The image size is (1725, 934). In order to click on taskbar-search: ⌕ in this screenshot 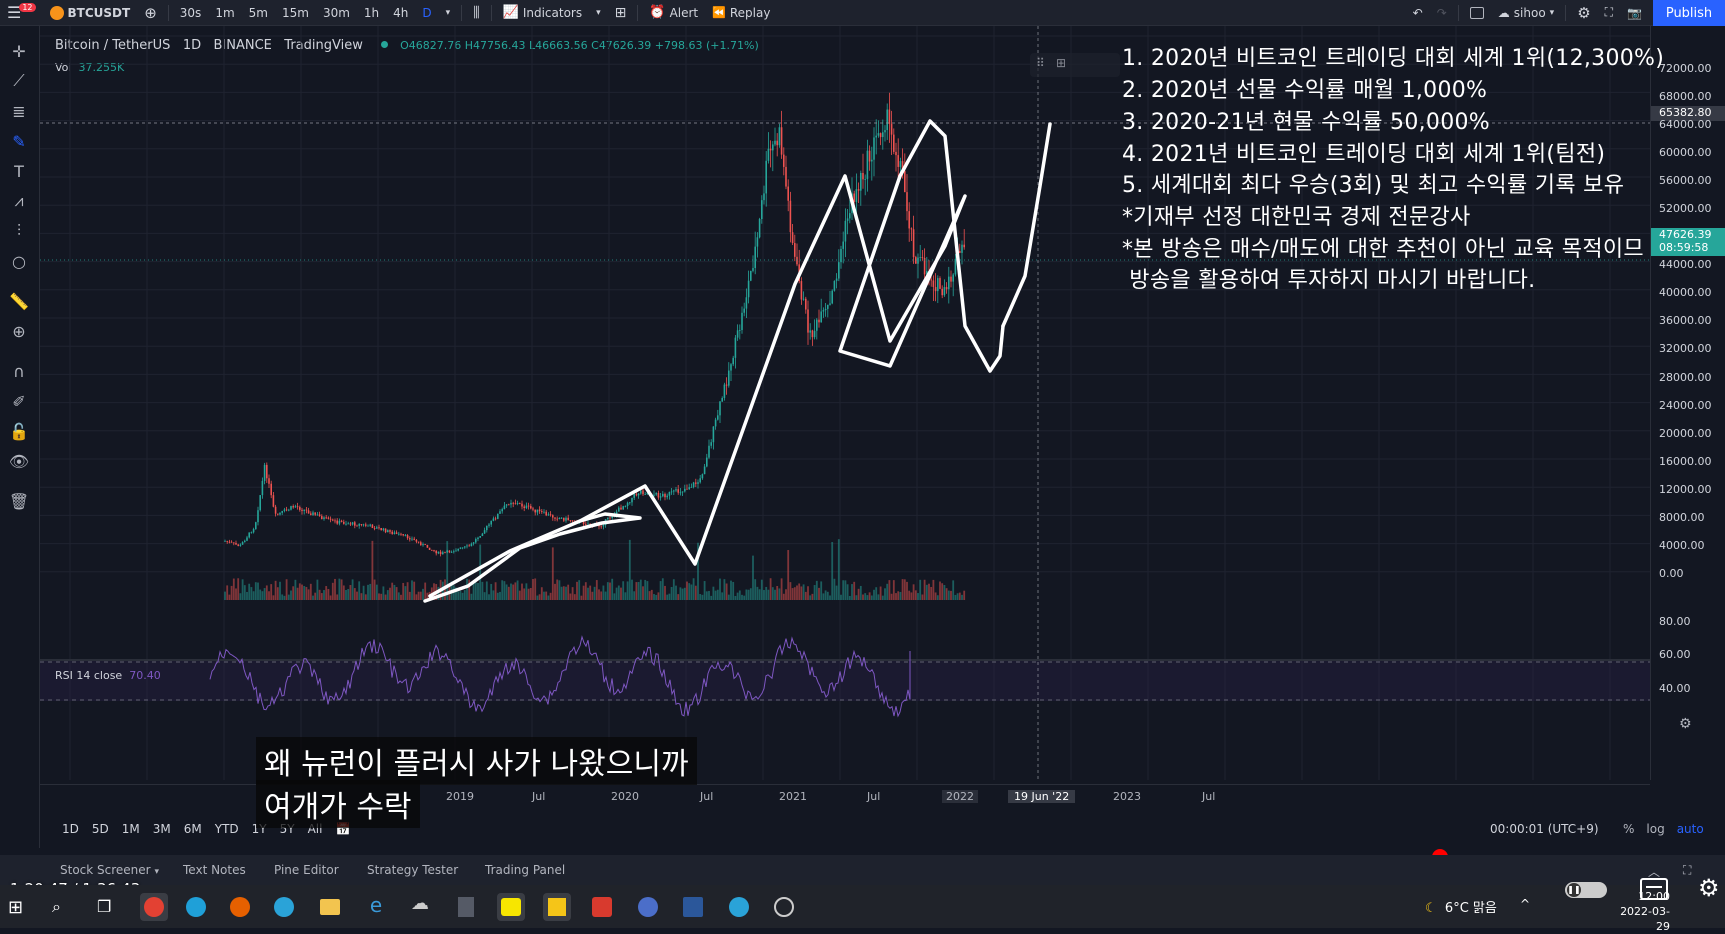, I will do `click(56, 907)`.